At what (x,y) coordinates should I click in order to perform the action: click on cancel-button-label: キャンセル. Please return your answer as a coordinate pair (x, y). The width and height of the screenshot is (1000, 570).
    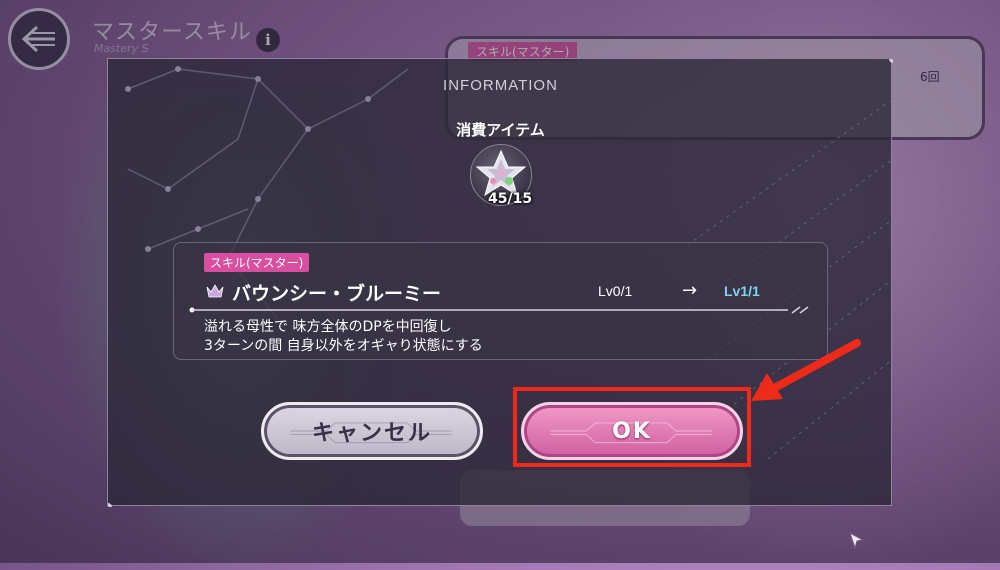
    Looking at the image, I should click on (371, 433).